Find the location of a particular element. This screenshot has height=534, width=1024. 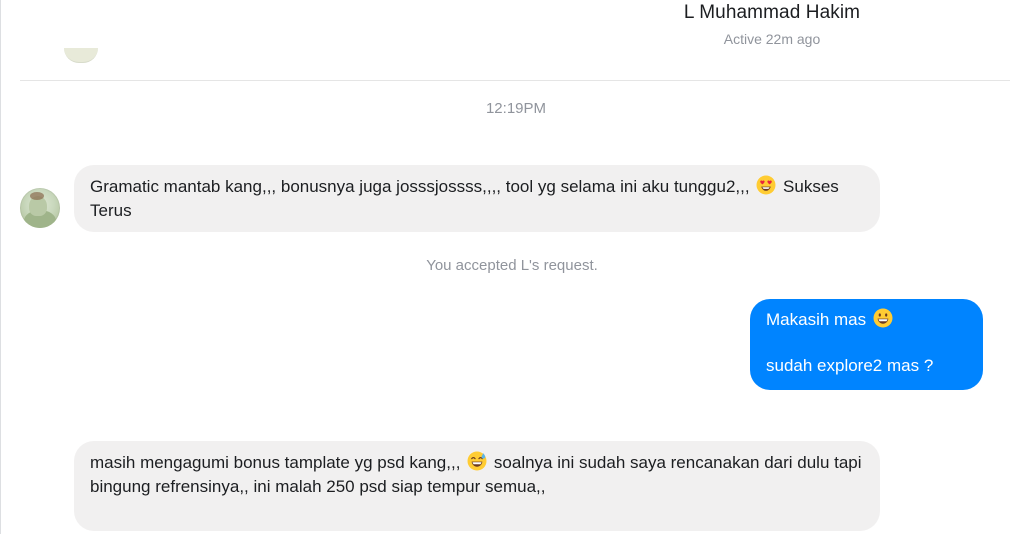

header-avatar-partial is located at coordinates (81, 55).